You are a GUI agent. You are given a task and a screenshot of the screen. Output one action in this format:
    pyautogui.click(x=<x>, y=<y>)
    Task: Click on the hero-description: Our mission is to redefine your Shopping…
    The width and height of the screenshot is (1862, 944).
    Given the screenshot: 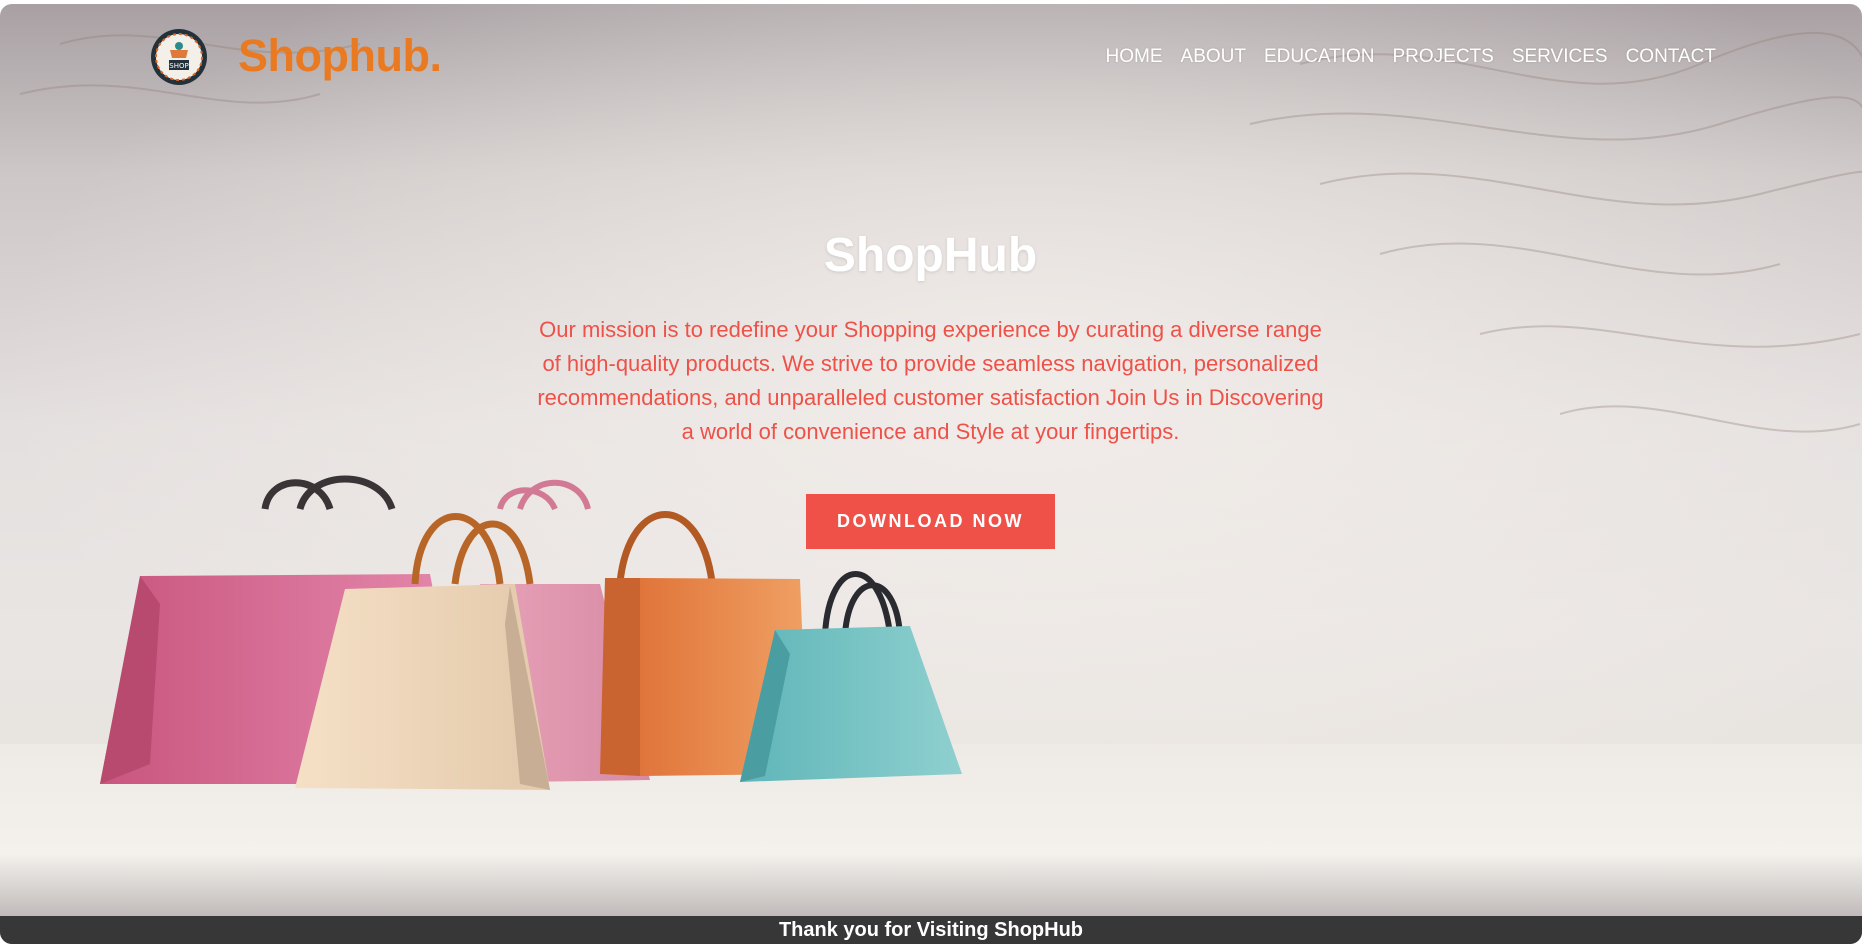 What is the action you would take?
    pyautogui.click(x=930, y=380)
    